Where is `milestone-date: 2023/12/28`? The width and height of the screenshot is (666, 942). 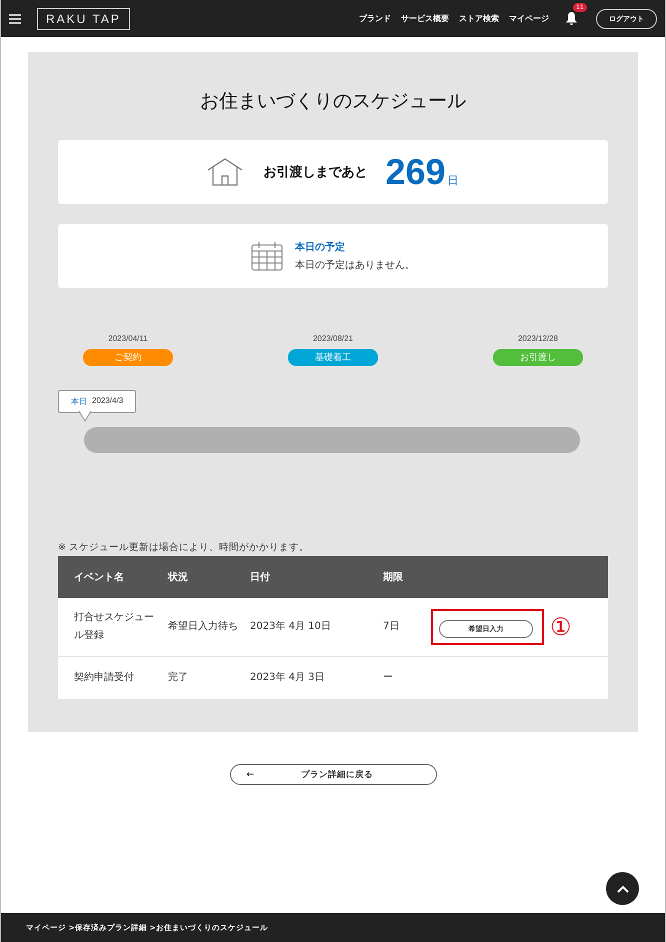 milestone-date: 2023/12/28 is located at coordinates (538, 338).